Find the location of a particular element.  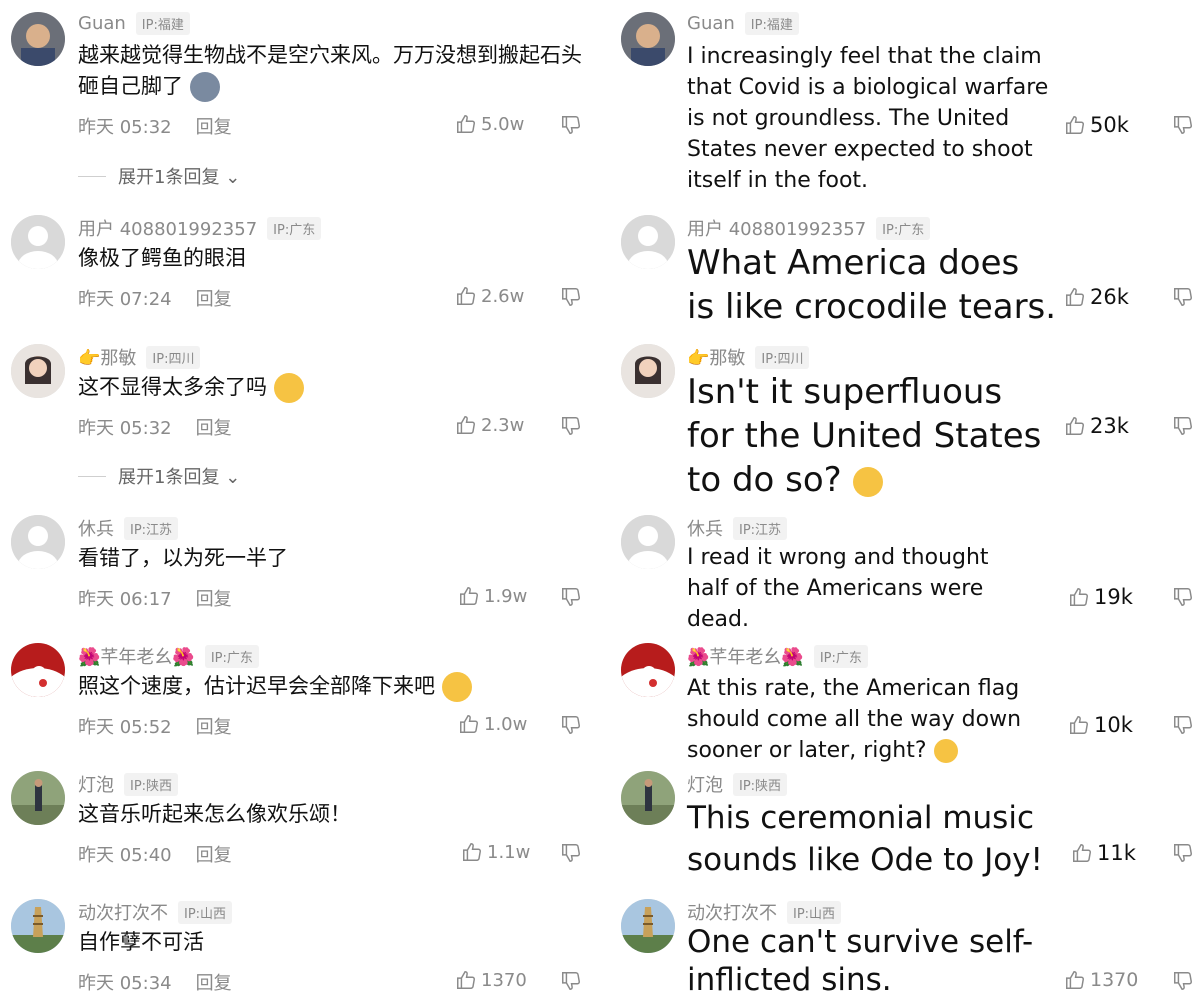

like-count: 23k is located at coordinates (1109, 426).